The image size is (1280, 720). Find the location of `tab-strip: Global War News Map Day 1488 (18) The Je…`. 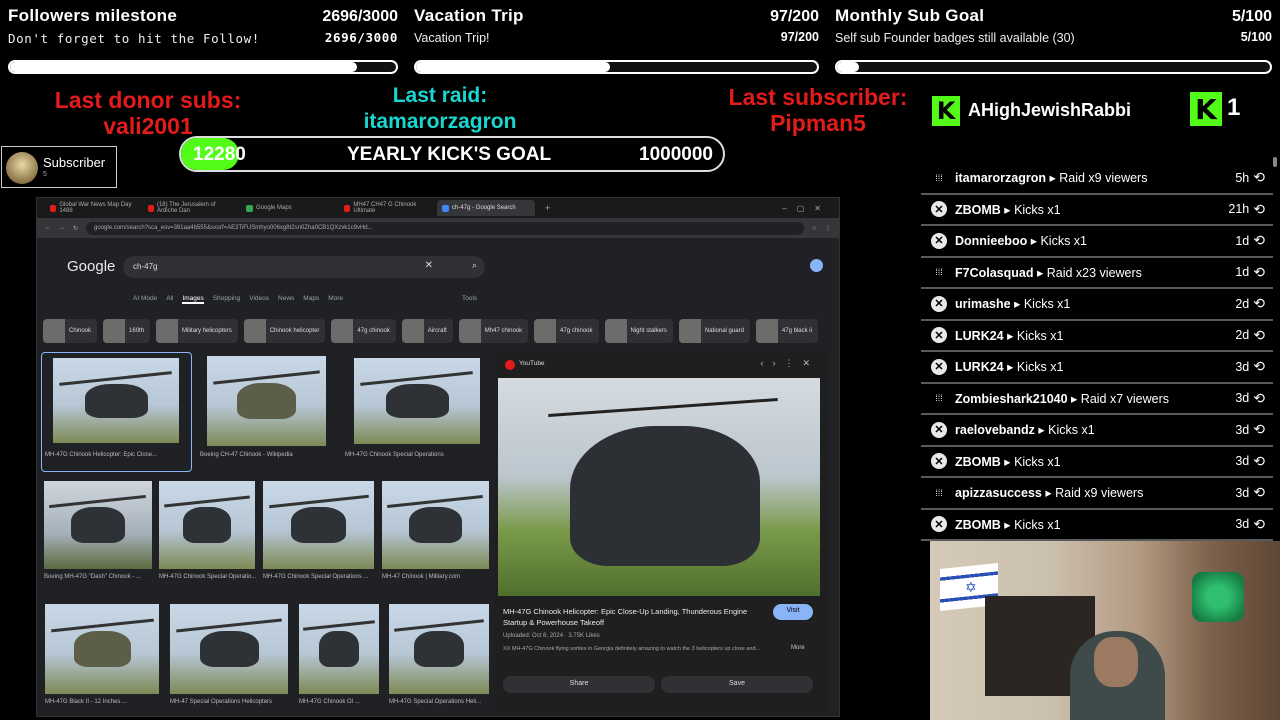

tab-strip: Global War News Map Day 1488 (18) The Je… is located at coordinates (438, 208).